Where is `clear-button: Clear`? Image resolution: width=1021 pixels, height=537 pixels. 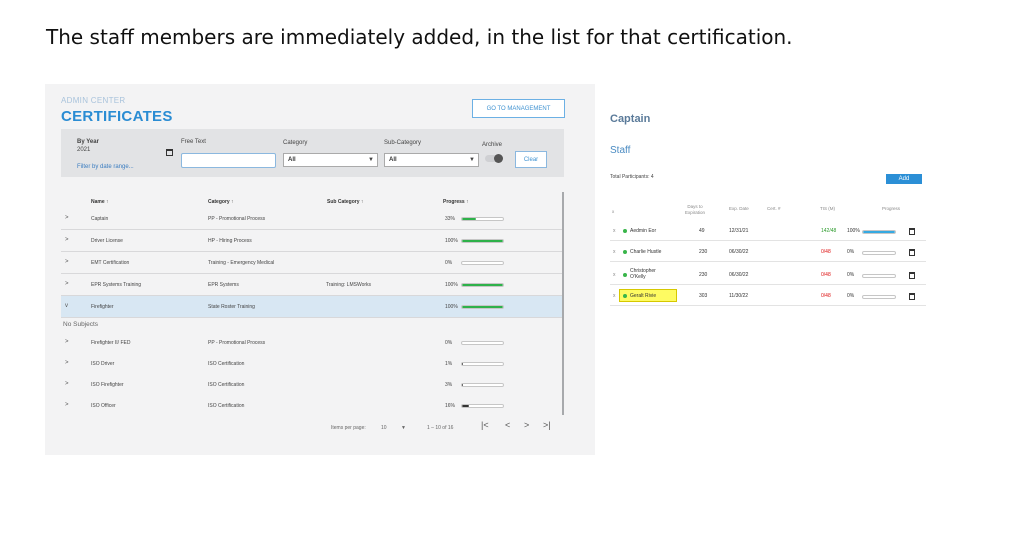 clear-button: Clear is located at coordinates (531, 159).